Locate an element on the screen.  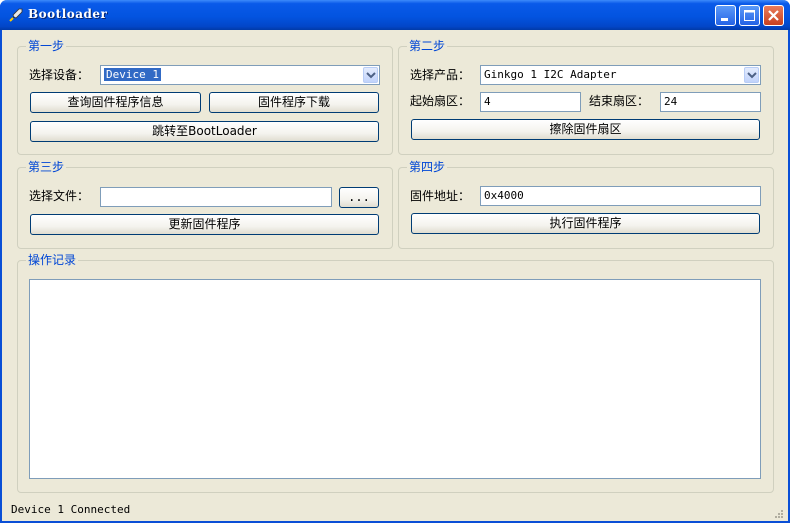
execute-firmware-button: 执行固件程序 is located at coordinates (585, 223).